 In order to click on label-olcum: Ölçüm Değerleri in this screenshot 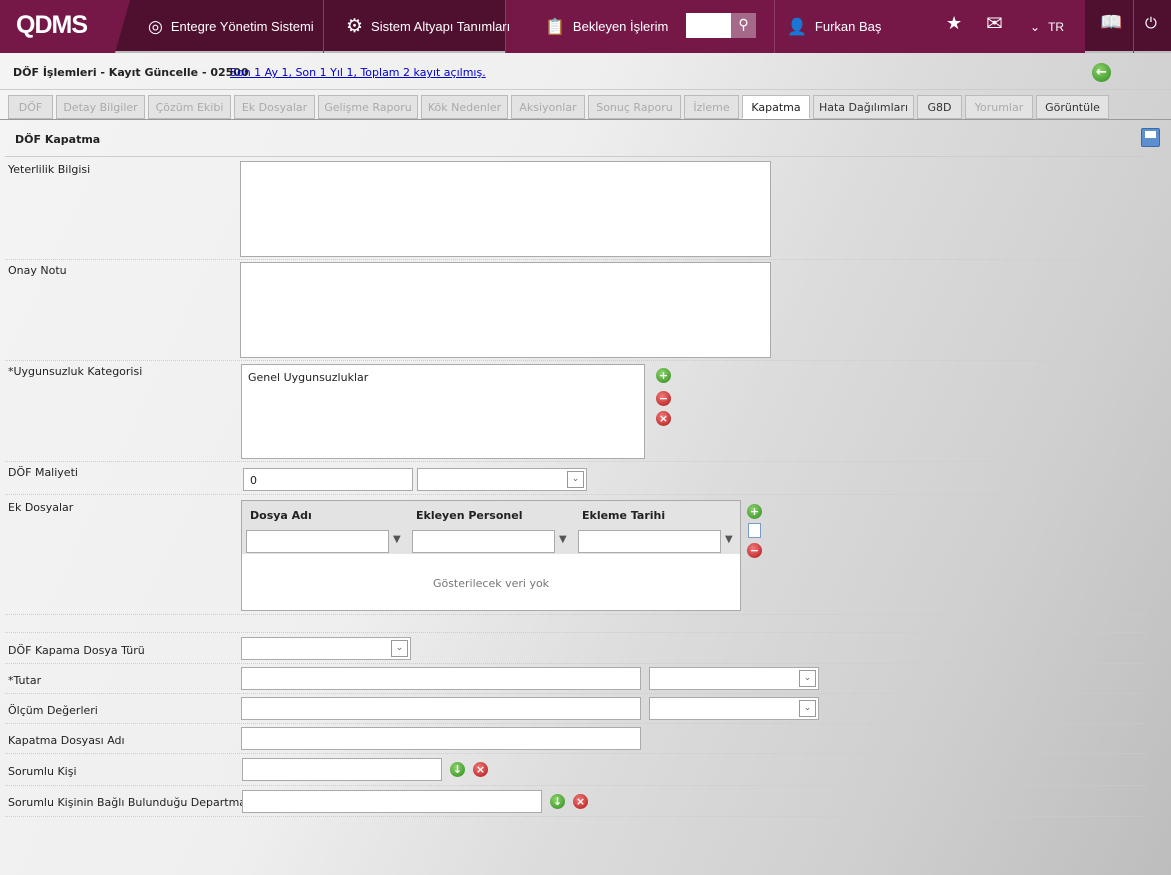, I will do `click(53, 710)`.